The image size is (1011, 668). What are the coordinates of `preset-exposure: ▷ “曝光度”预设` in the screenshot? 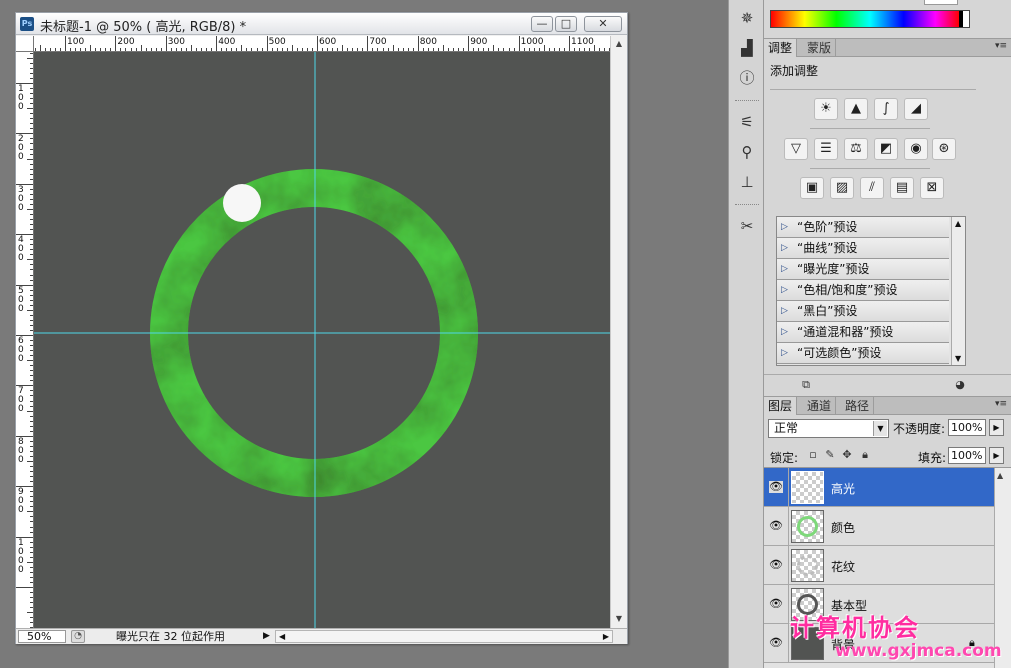 It's located at (863, 269).